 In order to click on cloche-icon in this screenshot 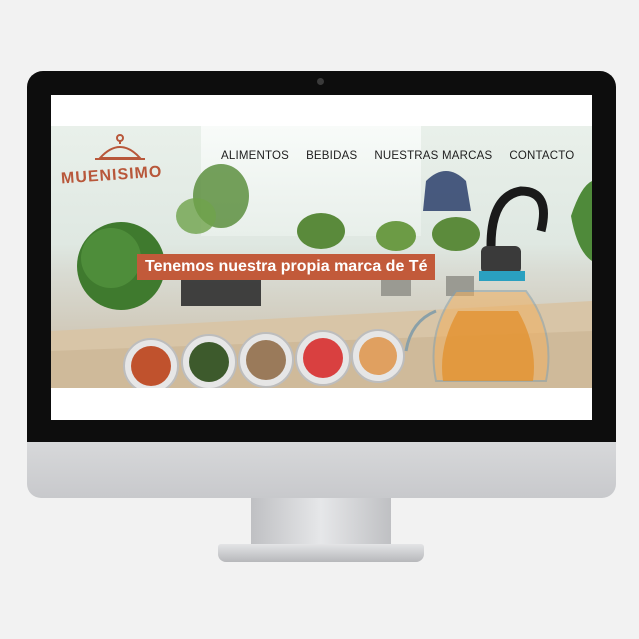, I will do `click(120, 147)`.